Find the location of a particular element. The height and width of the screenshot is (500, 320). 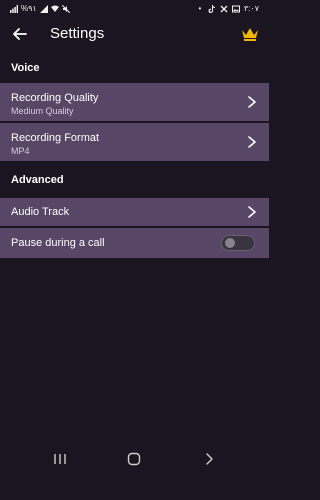

app-icon is located at coordinates (224, 8).